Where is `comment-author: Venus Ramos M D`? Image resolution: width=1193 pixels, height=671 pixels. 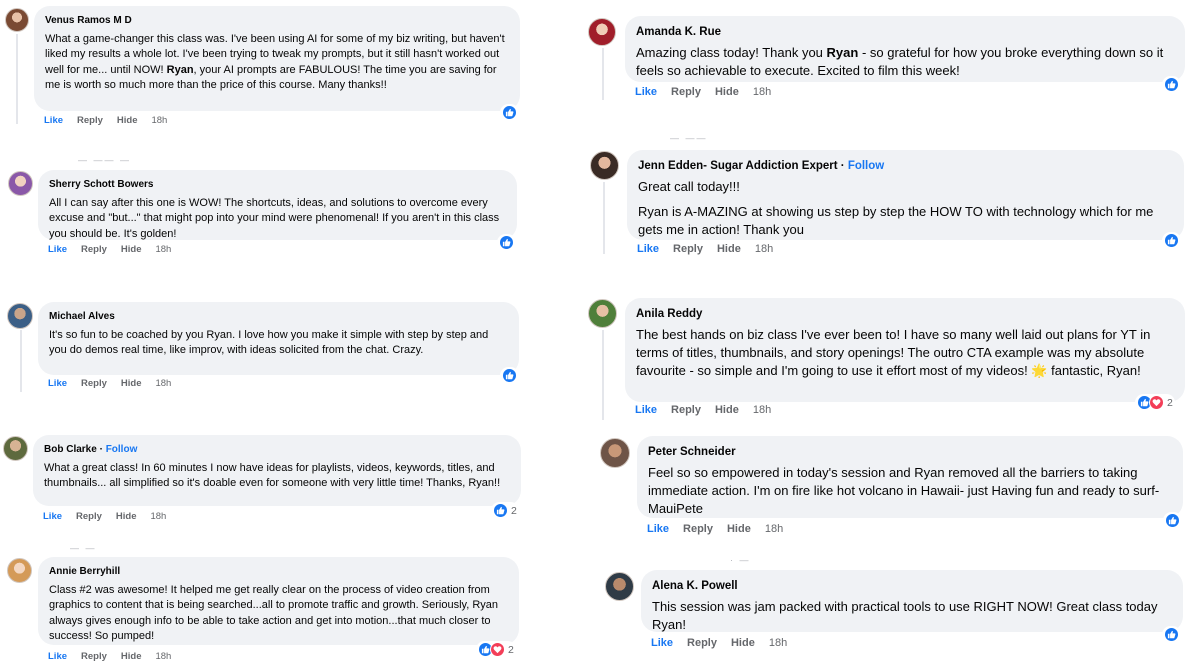 comment-author: Venus Ramos M D is located at coordinates (277, 21).